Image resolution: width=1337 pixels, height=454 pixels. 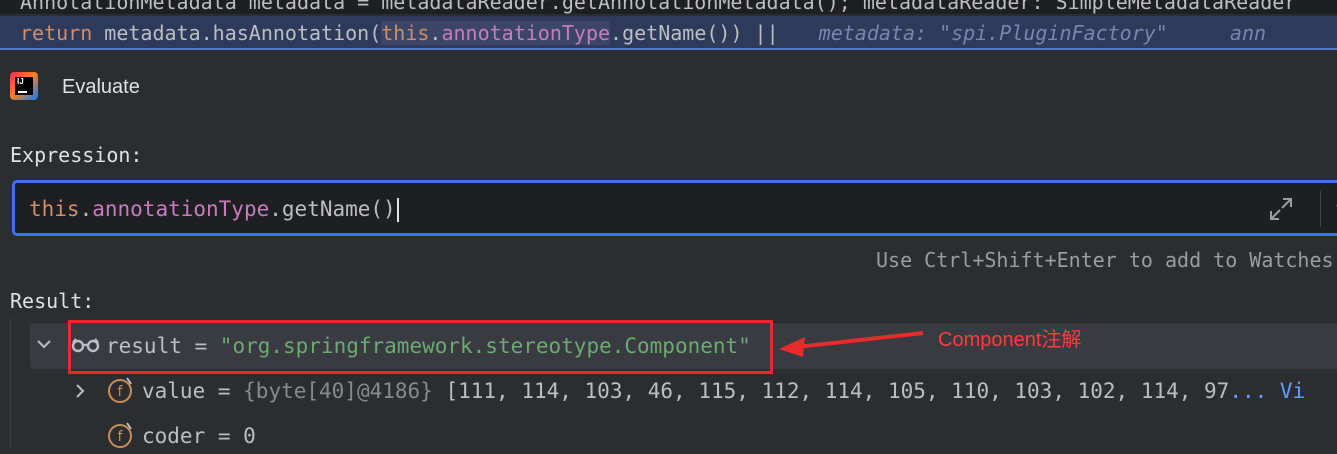 I want to click on expr-field: annotationType, so click(x=181, y=209).